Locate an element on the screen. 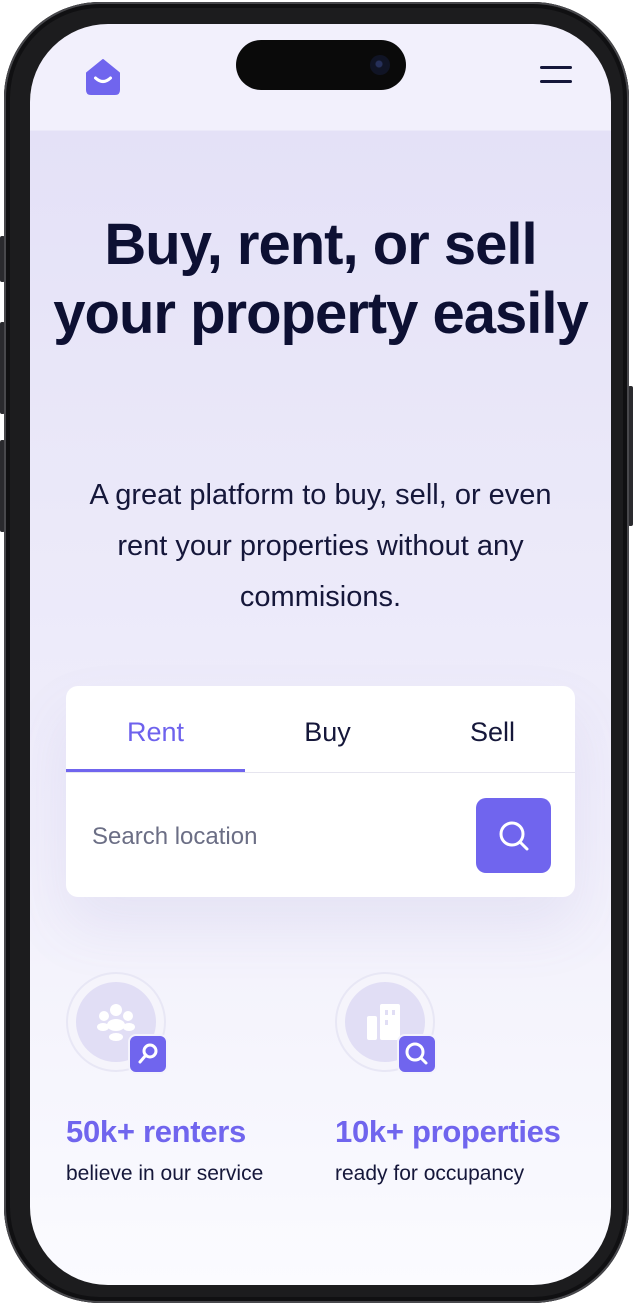 This screenshot has height=1305, width=633. stat-label: believe in our service is located at coordinates (165, 1173).